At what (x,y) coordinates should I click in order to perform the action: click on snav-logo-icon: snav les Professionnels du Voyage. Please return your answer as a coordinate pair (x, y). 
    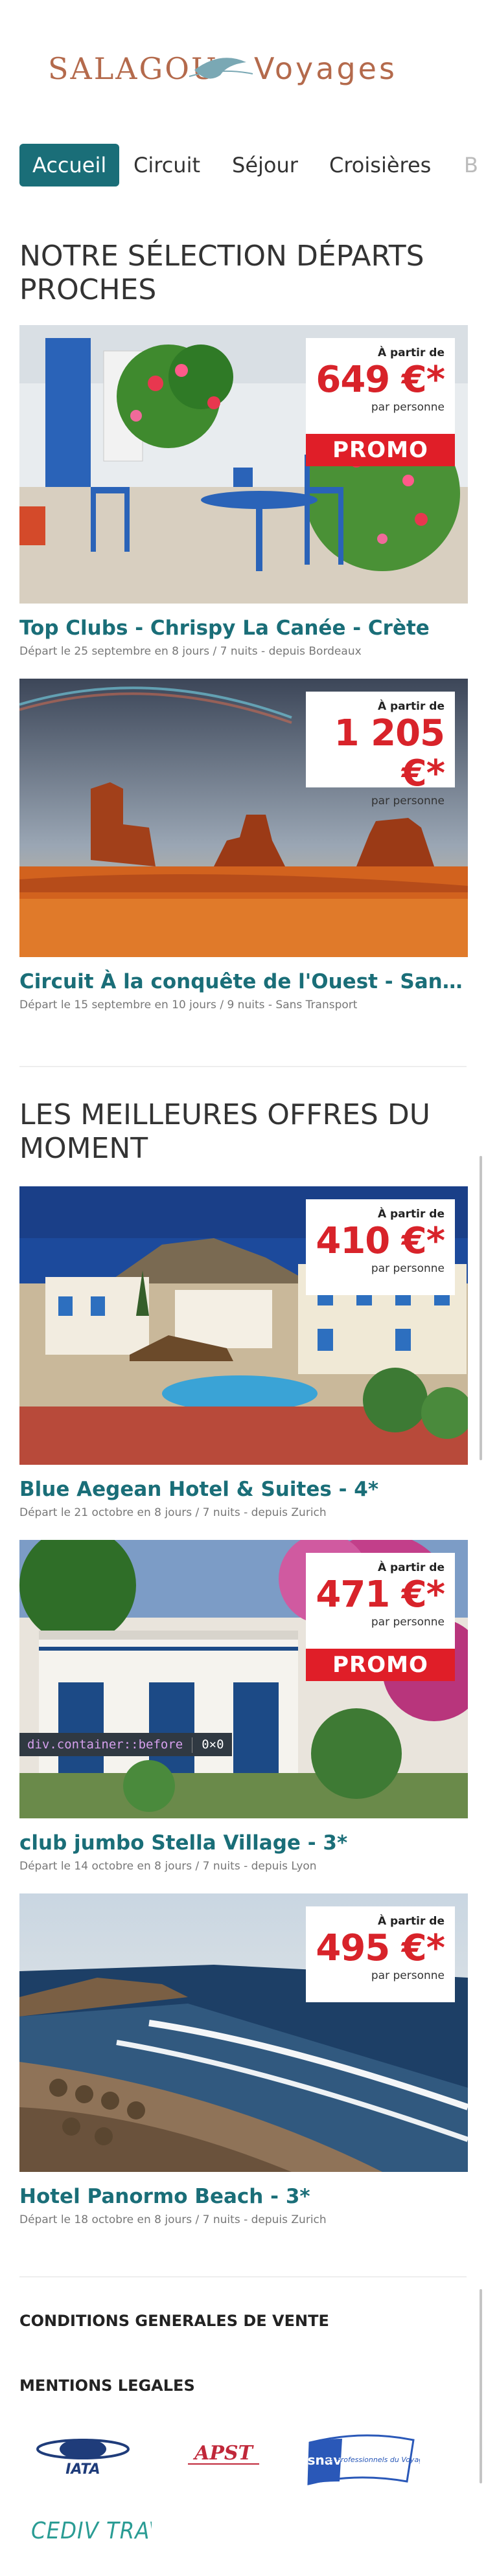
    Looking at the image, I should click on (365, 2459).